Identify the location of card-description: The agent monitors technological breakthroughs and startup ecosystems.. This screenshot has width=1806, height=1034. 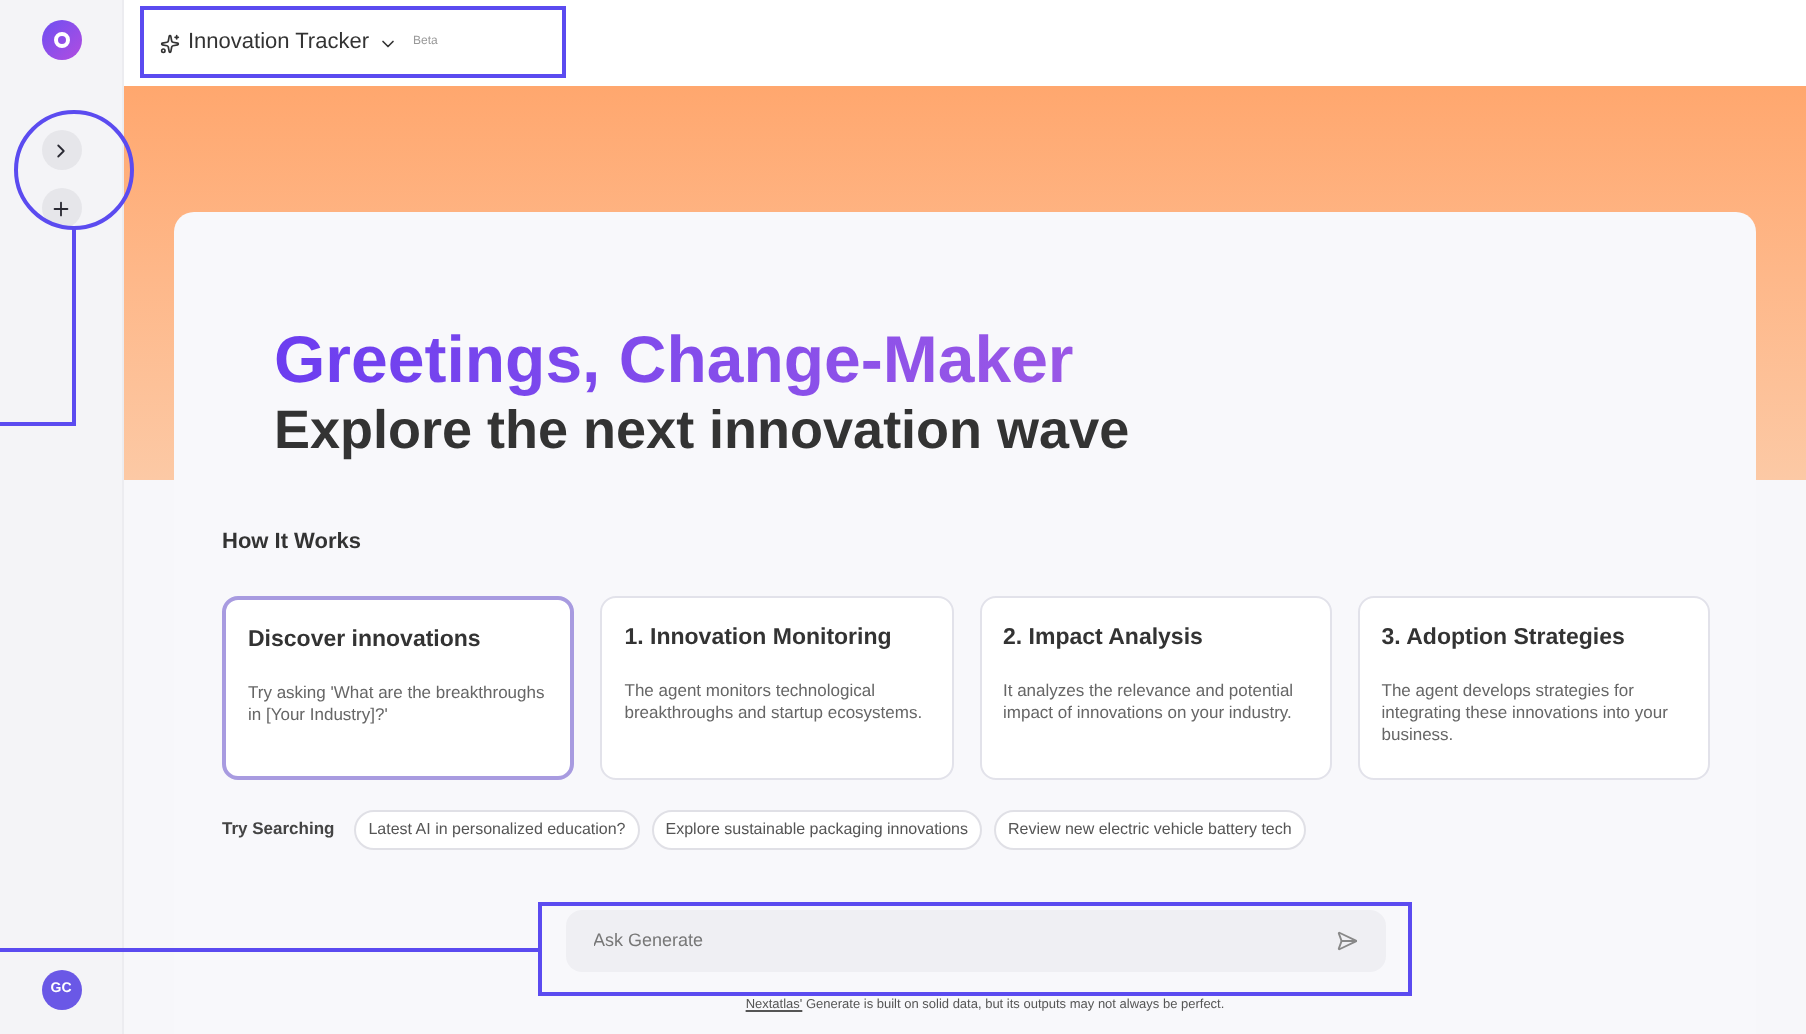
(774, 701).